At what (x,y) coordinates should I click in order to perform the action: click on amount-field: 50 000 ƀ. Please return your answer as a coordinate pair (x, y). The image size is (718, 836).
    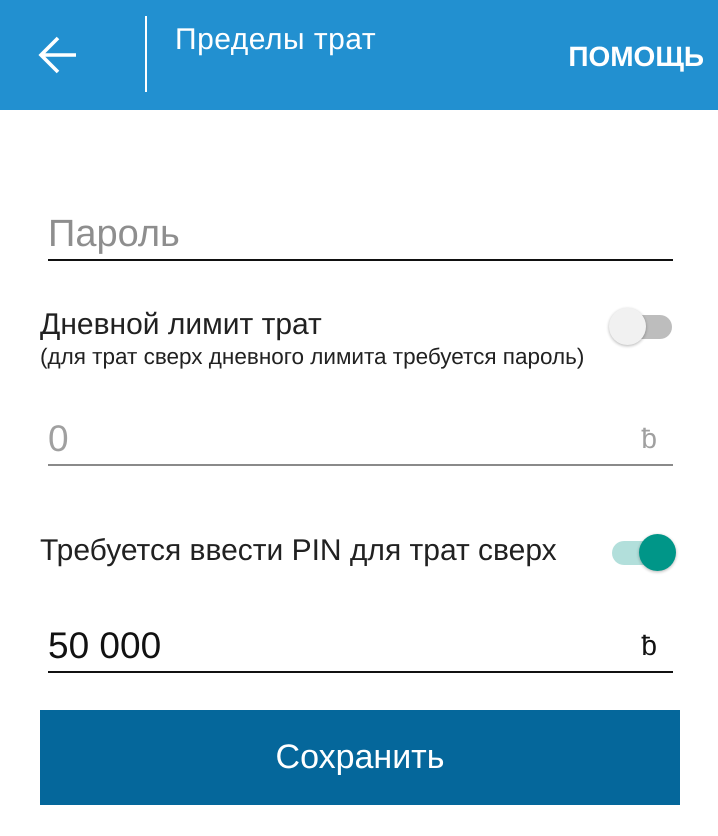
    Looking at the image, I should click on (360, 649).